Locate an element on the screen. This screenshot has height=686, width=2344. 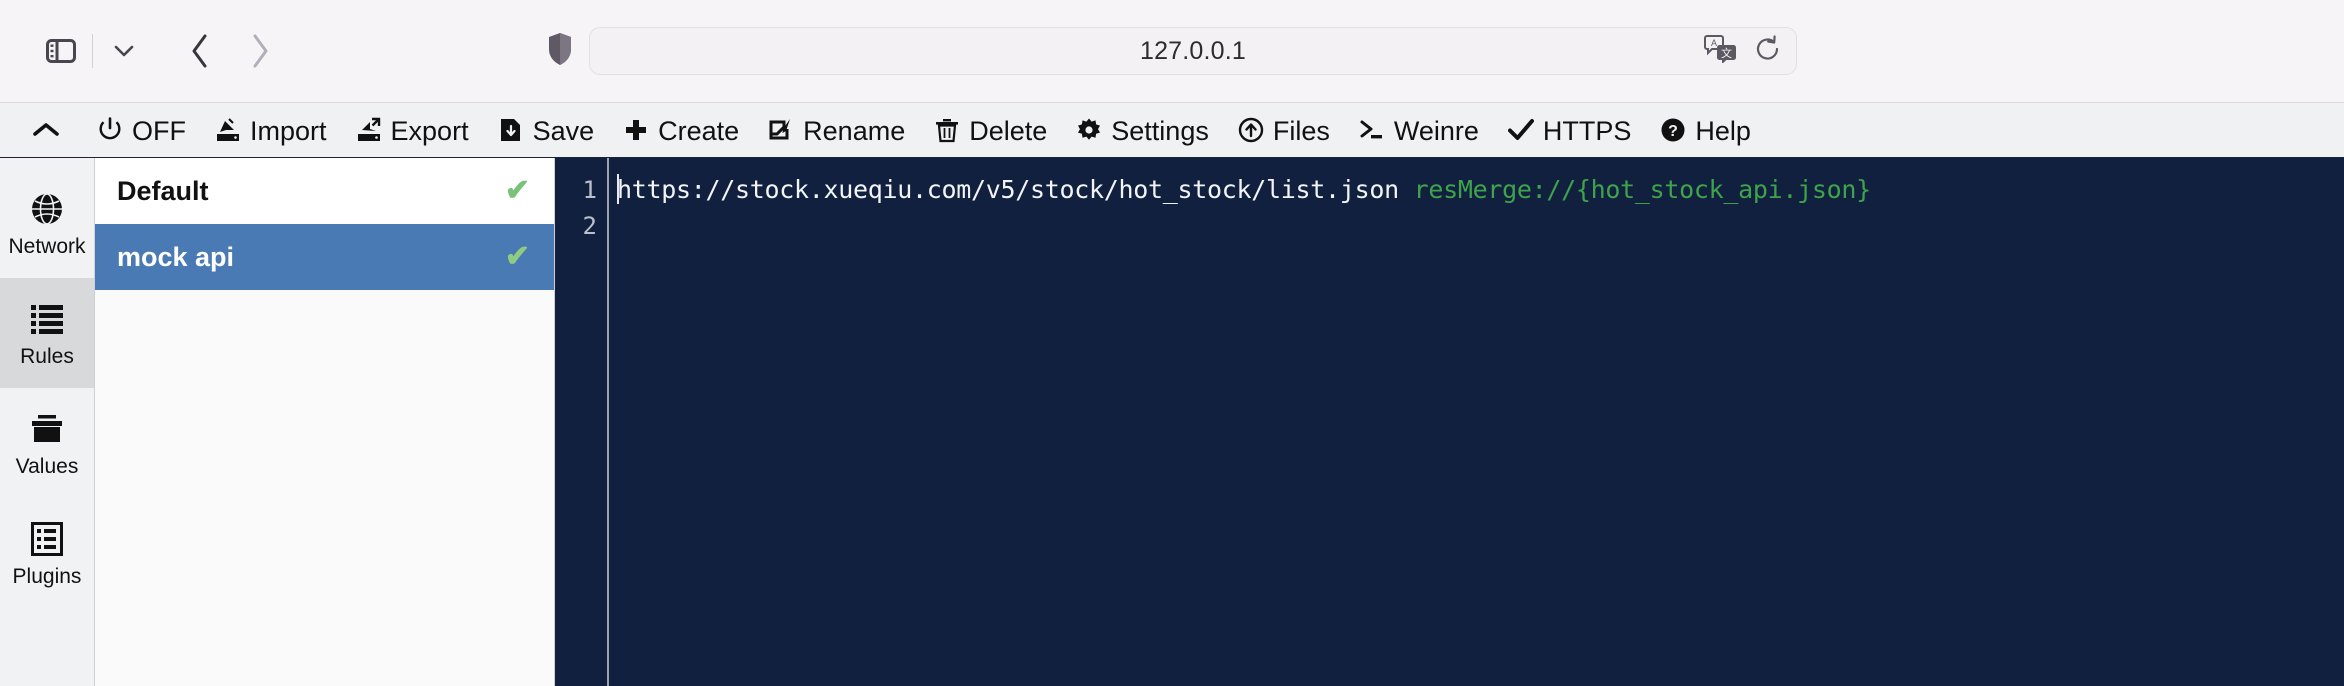
chevron-left-icon is located at coordinates (200, 51).